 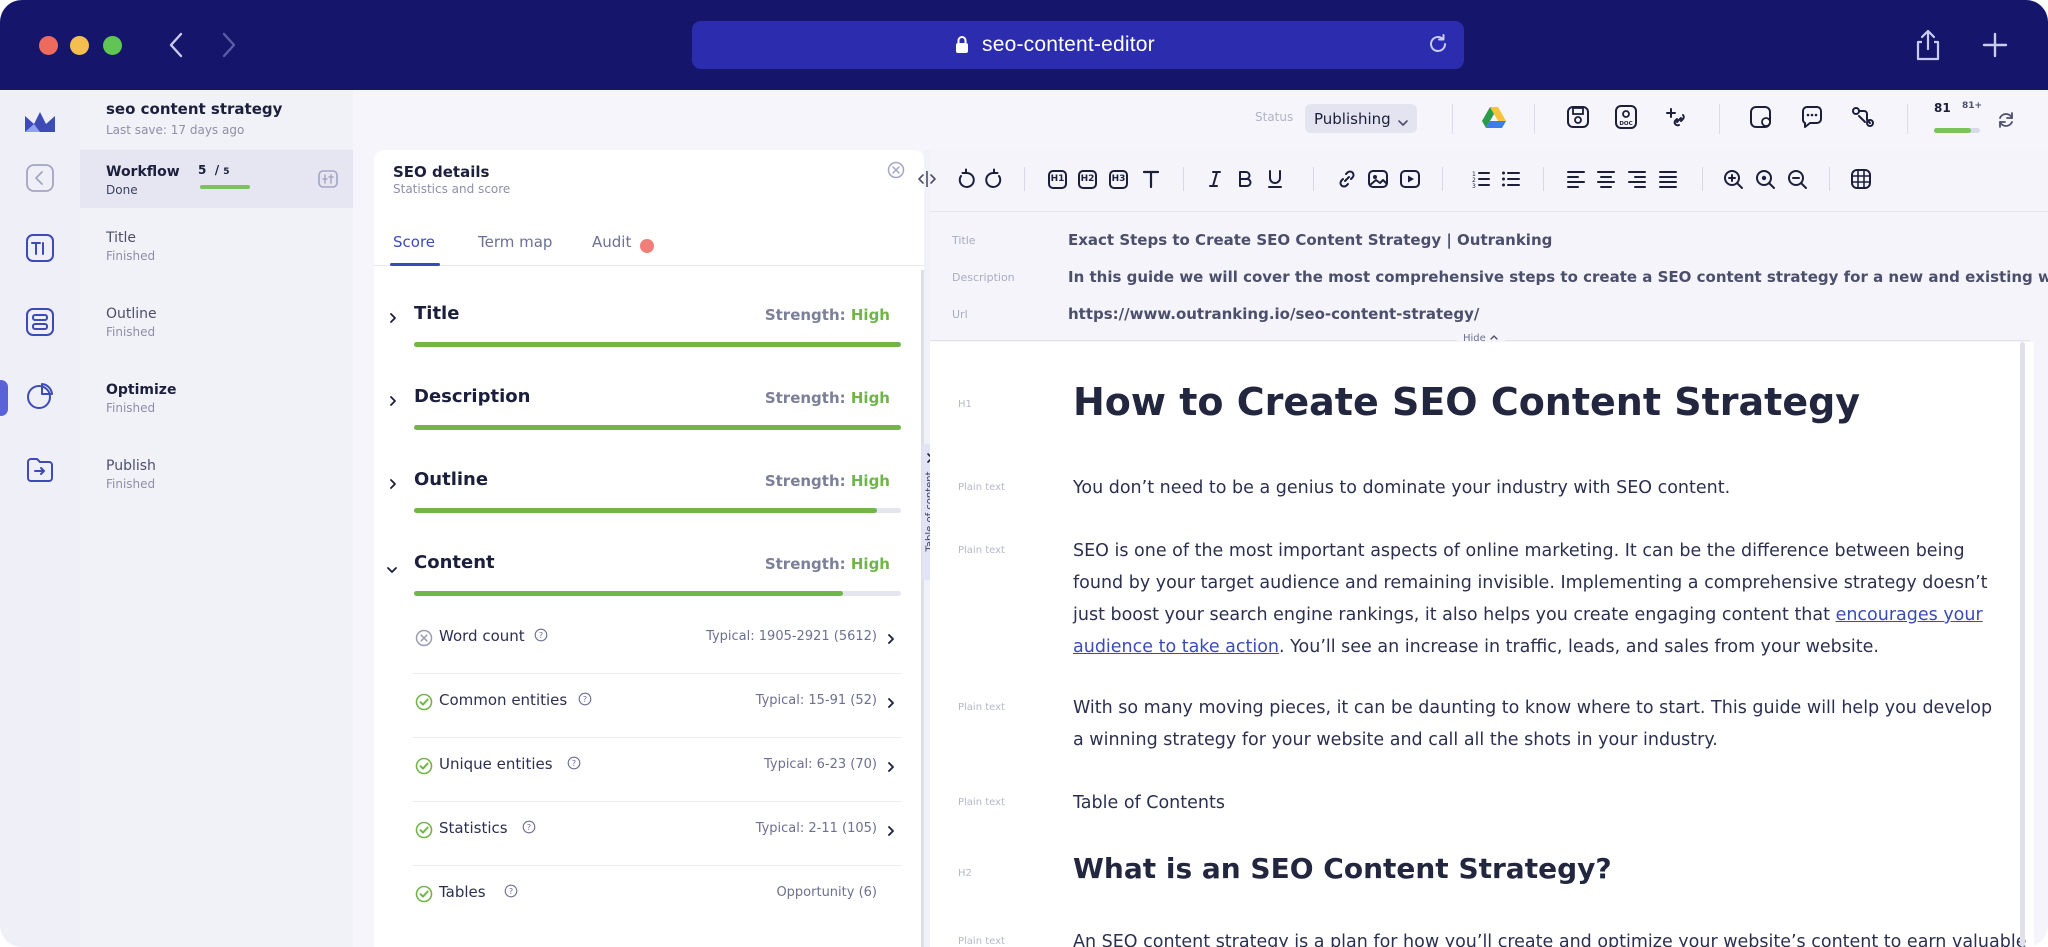 I want to click on content-item-tables: Tables ? Opportunity (6), so click(x=657, y=898).